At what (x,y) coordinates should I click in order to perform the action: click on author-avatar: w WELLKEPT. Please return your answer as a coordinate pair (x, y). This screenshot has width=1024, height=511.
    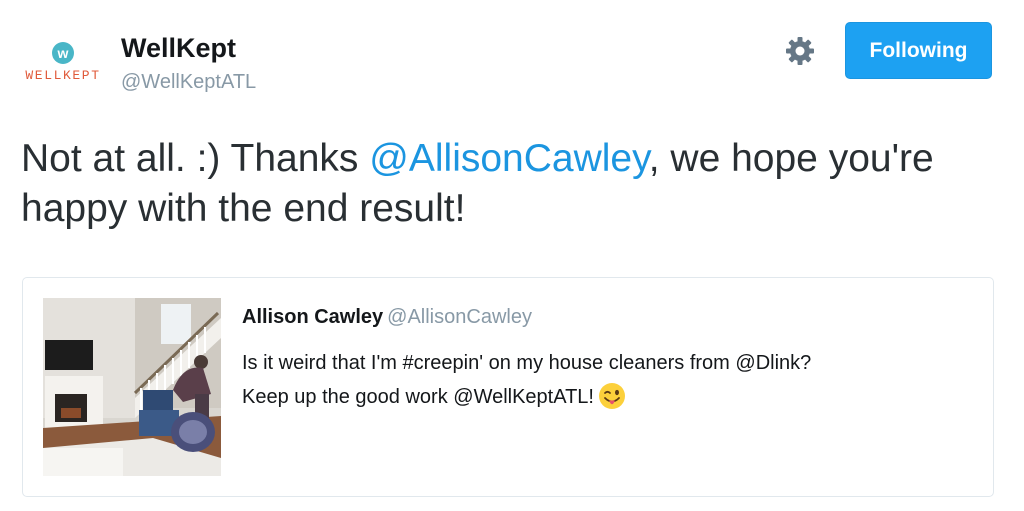
    Looking at the image, I should click on (67, 63).